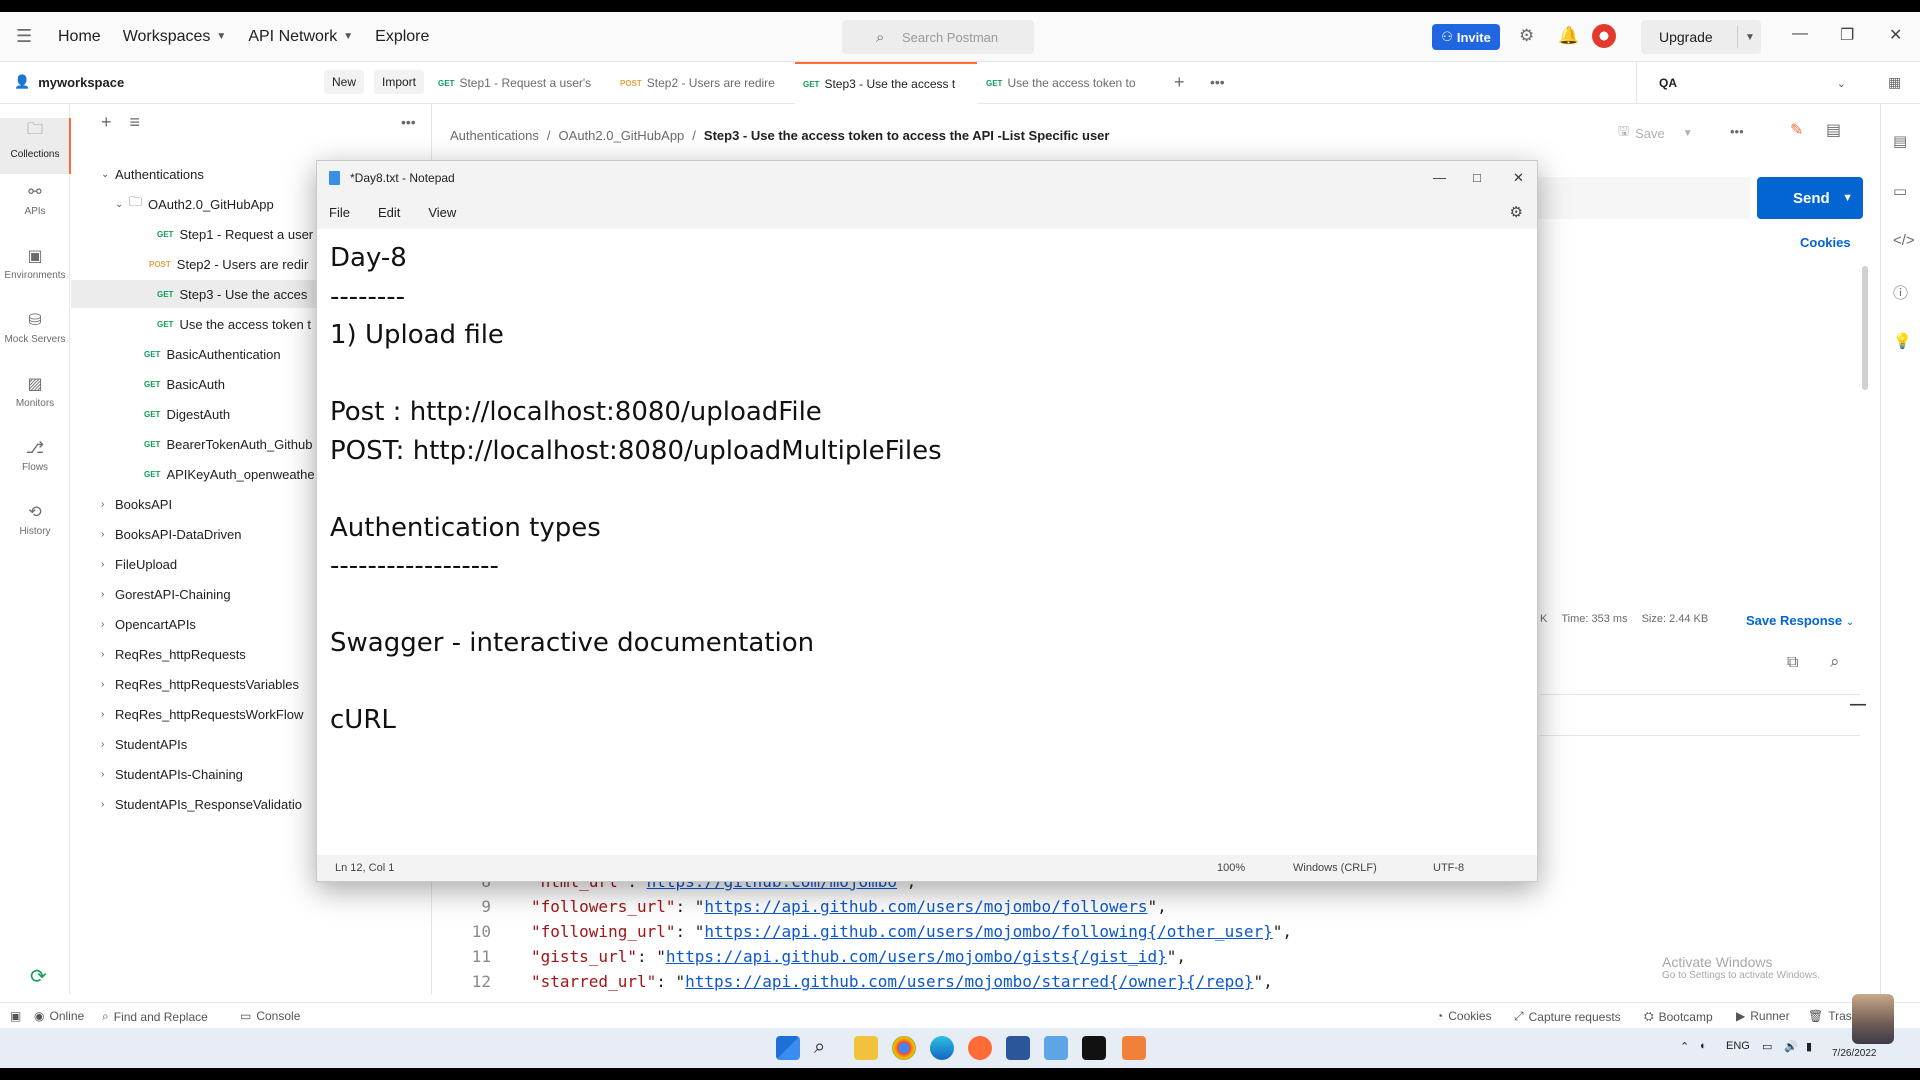 The width and height of the screenshot is (1920, 1080). What do you see at coordinates (344, 82) in the screenshot?
I see `new-button: New` at bounding box center [344, 82].